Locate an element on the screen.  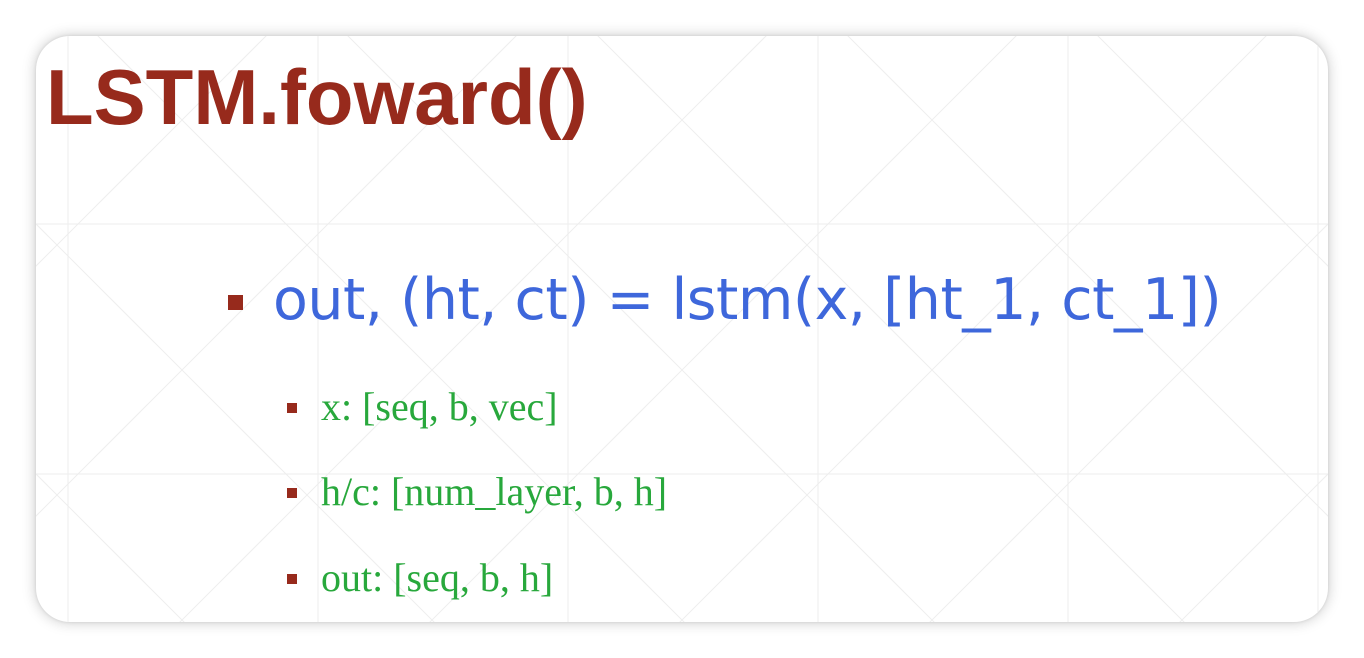
main-bullet: out, (ht, ct) = lstm(x, [ht_1, ct_1]) is located at coordinates (725, 300).